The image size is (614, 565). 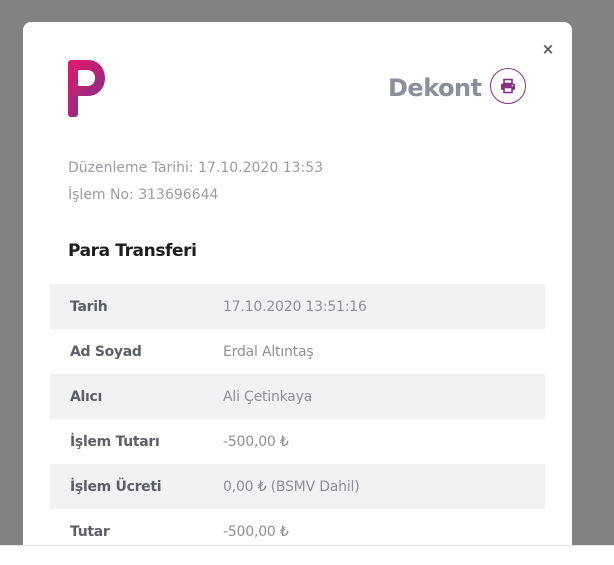 I want to click on close-icon: ×, so click(x=548, y=49).